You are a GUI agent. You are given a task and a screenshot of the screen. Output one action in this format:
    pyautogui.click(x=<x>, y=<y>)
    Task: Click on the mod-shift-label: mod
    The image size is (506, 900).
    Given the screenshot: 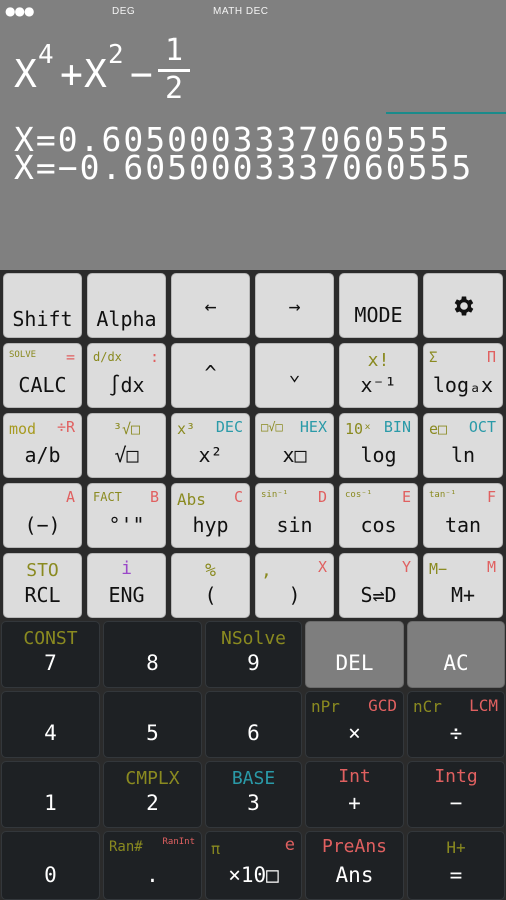 What is the action you would take?
    pyautogui.click(x=23, y=429)
    